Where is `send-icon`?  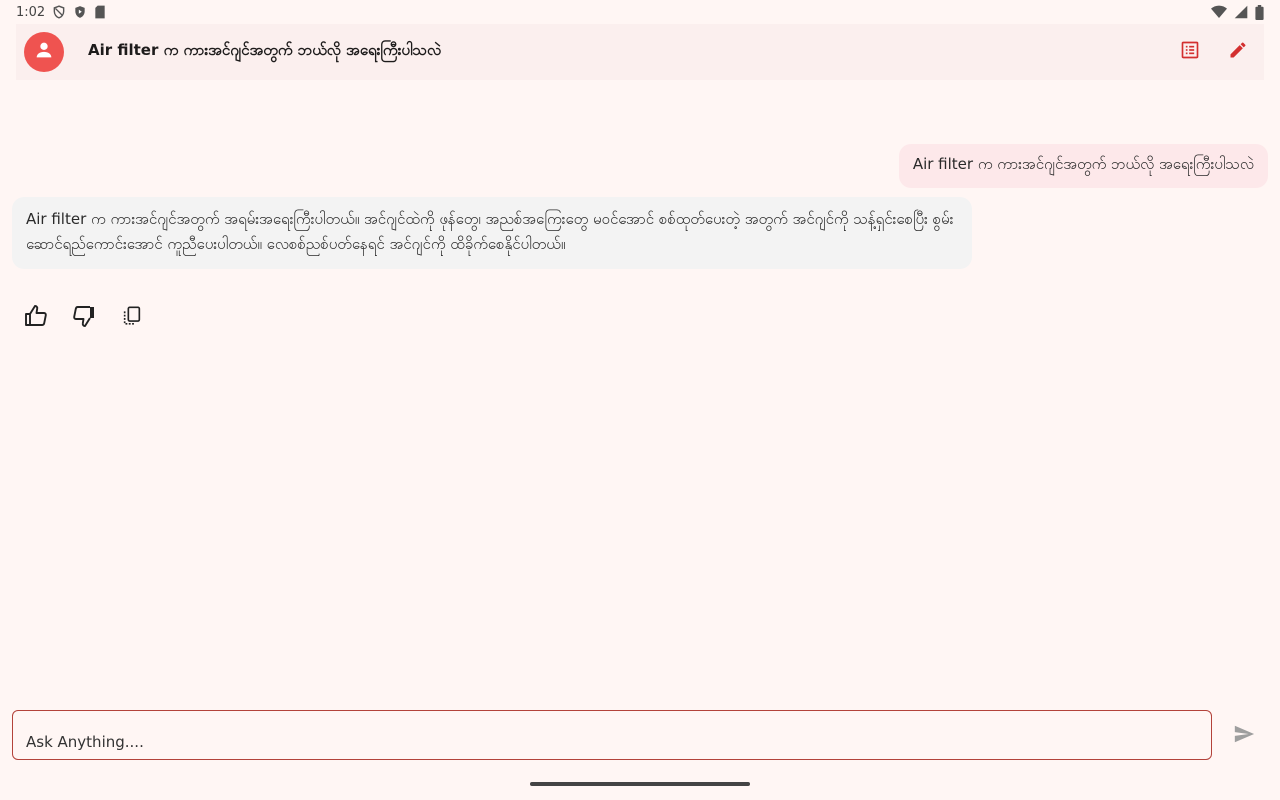
send-icon is located at coordinates (1244, 736).